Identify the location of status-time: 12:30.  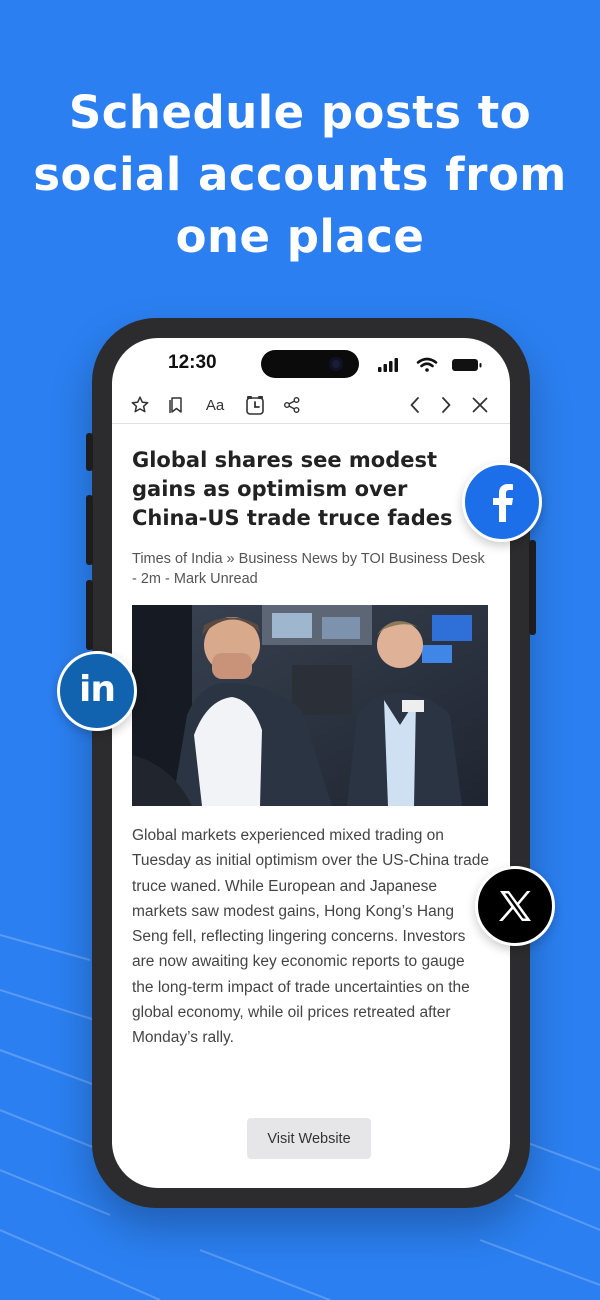
(192, 362).